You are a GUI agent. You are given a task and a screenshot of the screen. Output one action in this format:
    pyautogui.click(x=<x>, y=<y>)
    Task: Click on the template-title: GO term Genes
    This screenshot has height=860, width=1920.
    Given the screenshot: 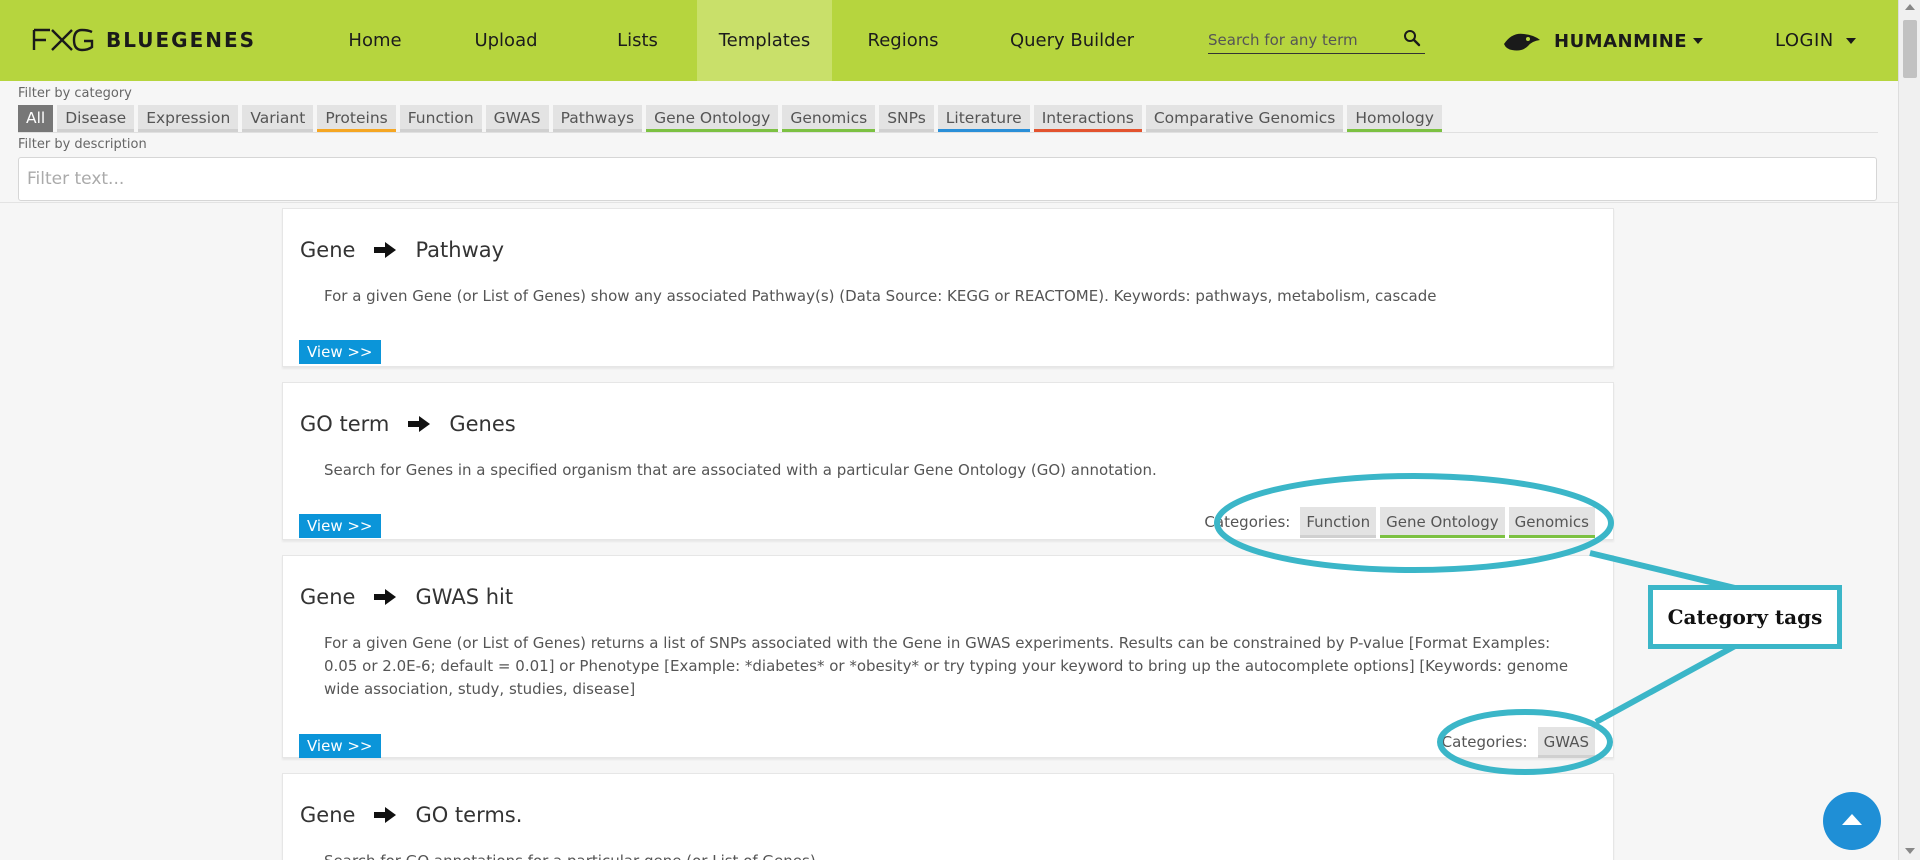 What is the action you would take?
    pyautogui.click(x=408, y=424)
    